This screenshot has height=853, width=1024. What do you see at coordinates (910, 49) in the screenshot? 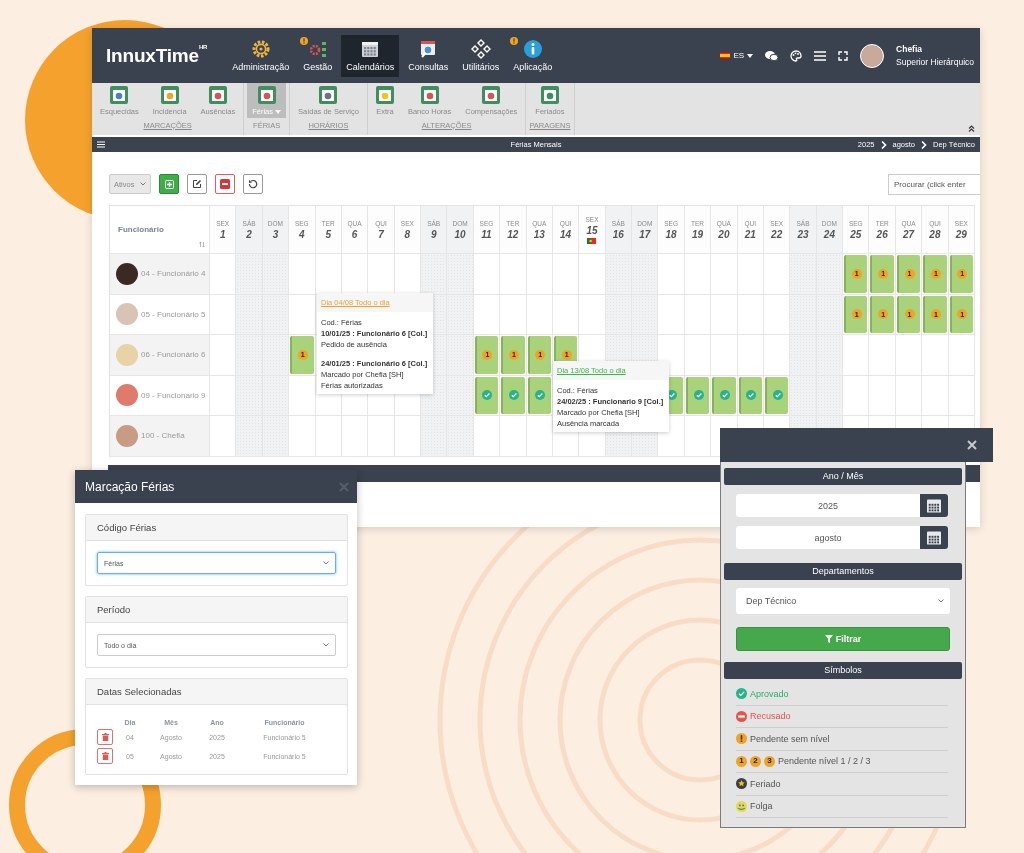
I see `user-name: Chefia` at bounding box center [910, 49].